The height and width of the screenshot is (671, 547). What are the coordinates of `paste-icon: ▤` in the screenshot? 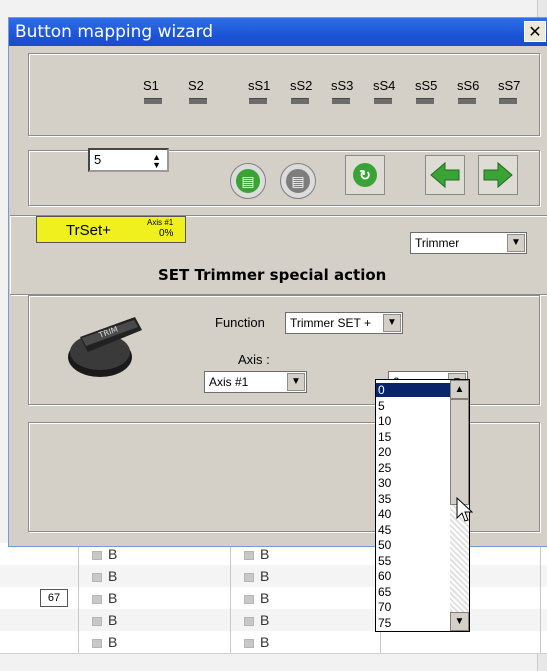 It's located at (298, 181).